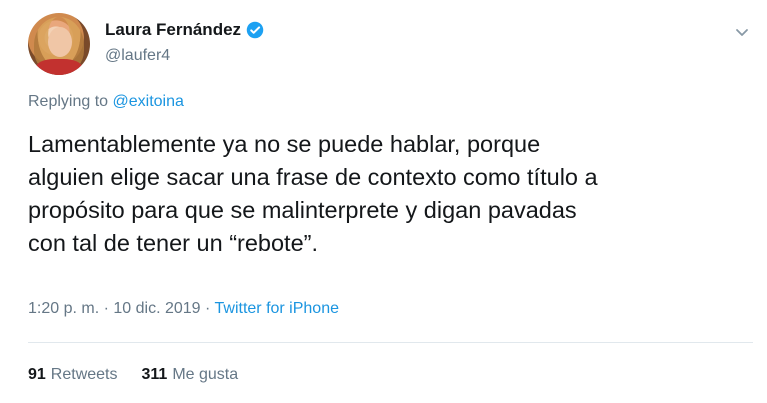 The image size is (767, 403). I want to click on replying-prefix: Replying to, so click(70, 101).